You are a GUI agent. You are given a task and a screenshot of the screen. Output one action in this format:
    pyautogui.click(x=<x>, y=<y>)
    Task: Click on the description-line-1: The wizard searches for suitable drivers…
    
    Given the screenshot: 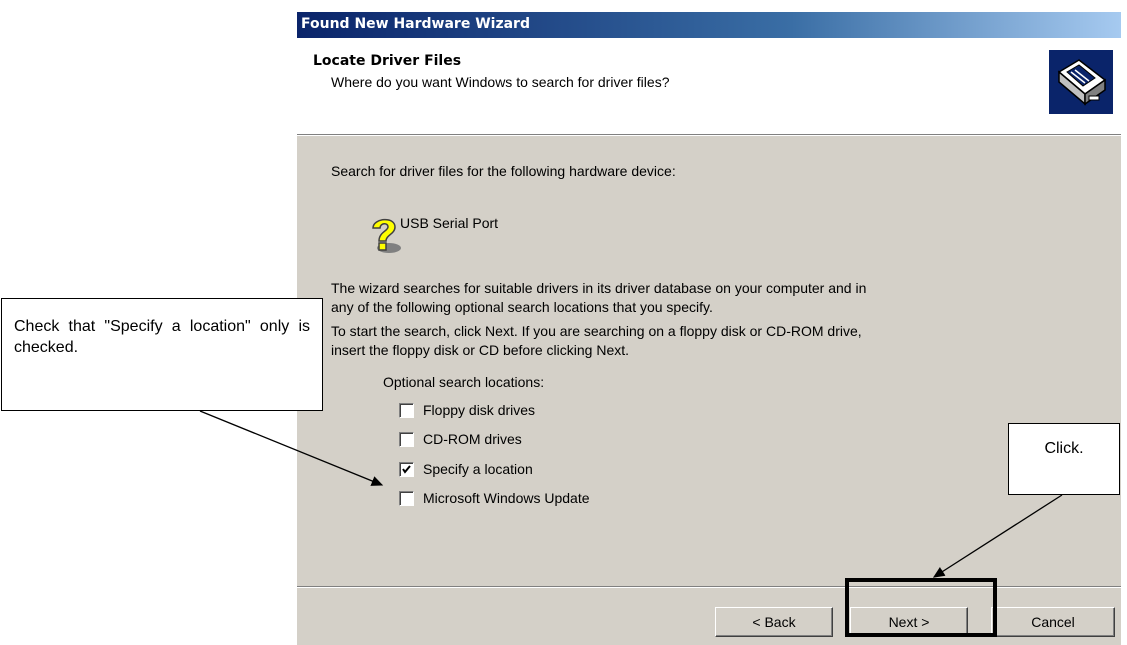 What is the action you would take?
    pyautogui.click(x=599, y=288)
    